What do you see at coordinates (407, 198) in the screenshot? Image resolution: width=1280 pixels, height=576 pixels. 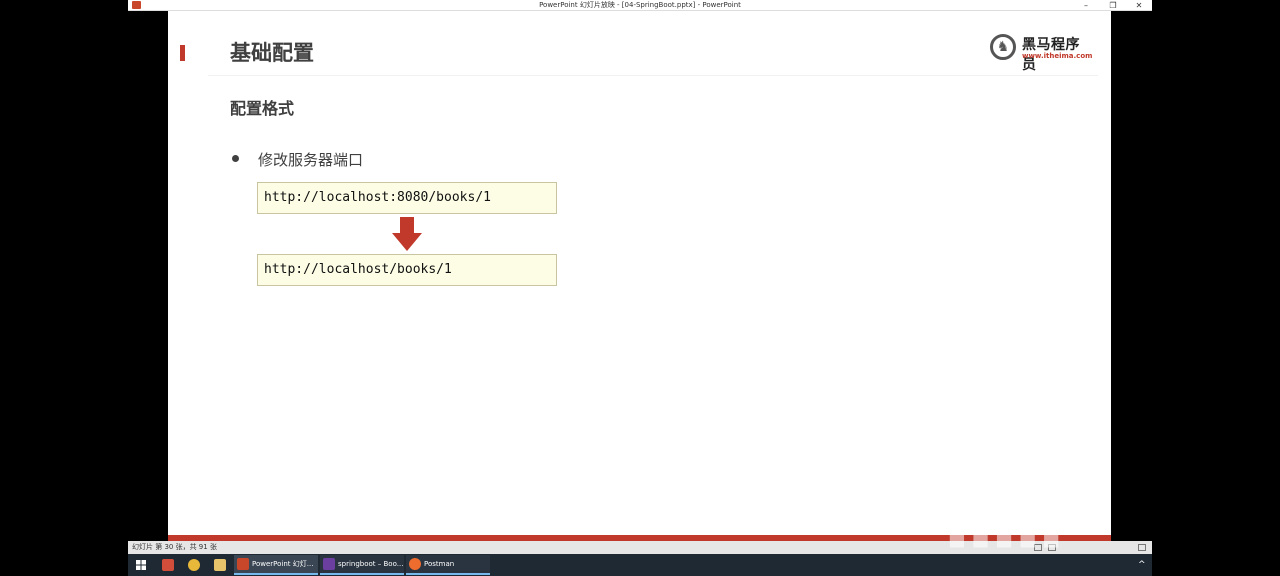 I see `url-before-box: http://localhost:8080/books/1` at bounding box center [407, 198].